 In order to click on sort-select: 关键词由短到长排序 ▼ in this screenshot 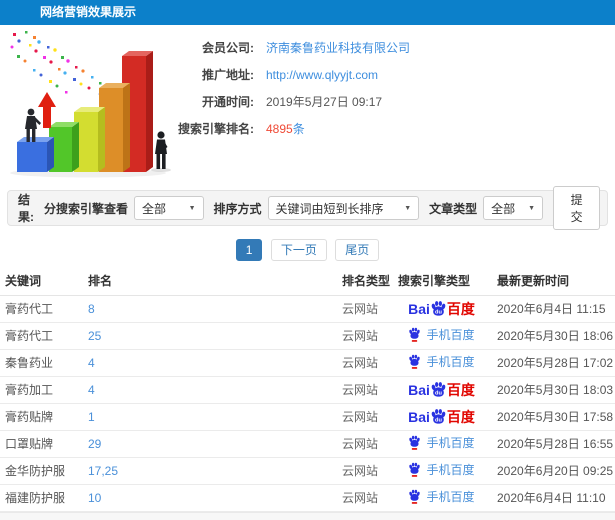, I will do `click(343, 208)`.